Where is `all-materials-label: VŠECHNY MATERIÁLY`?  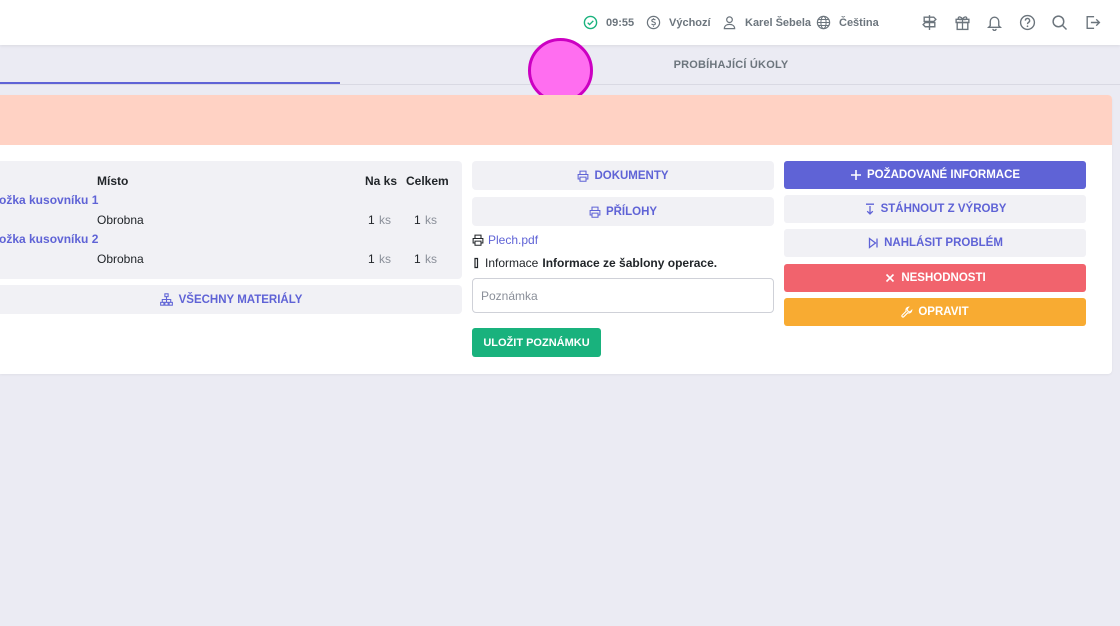 all-materials-label: VŠECHNY MATERIÁLY is located at coordinates (240, 299).